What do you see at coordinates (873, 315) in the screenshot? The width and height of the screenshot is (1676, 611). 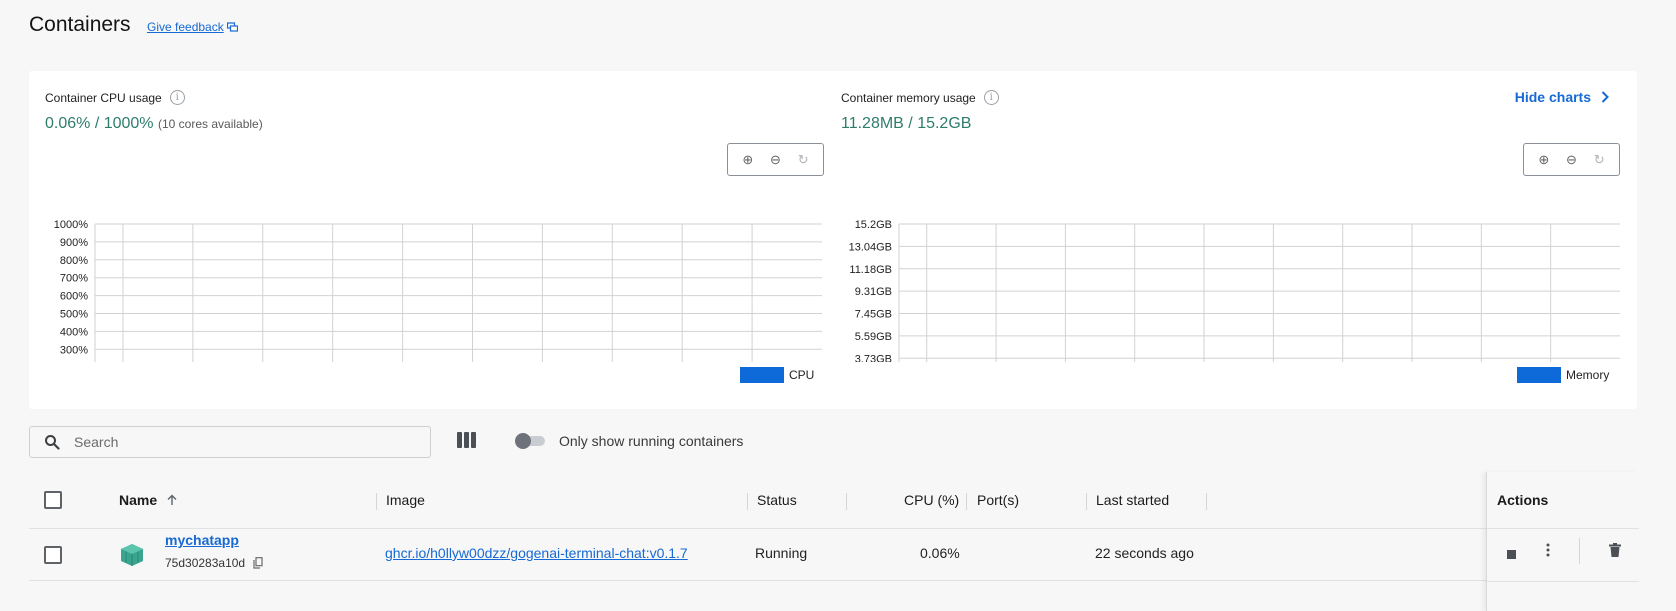 I see `memory-y-tick-label: 7.45GB` at bounding box center [873, 315].